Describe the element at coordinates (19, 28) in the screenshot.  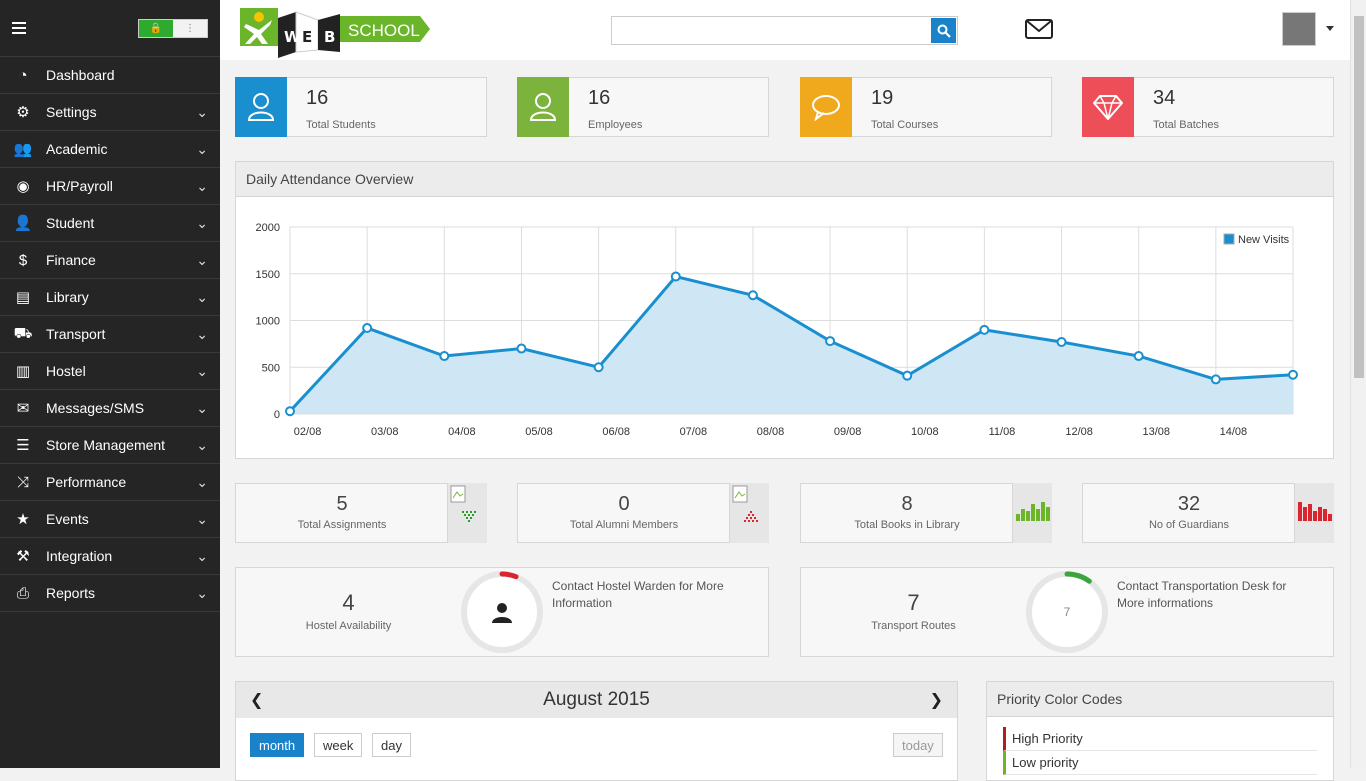
I see `hamburger-icon` at that location.